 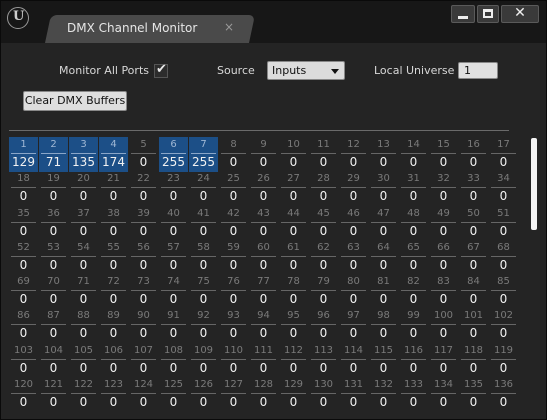 What do you see at coordinates (293, 144) in the screenshot?
I see `channel-number: 10` at bounding box center [293, 144].